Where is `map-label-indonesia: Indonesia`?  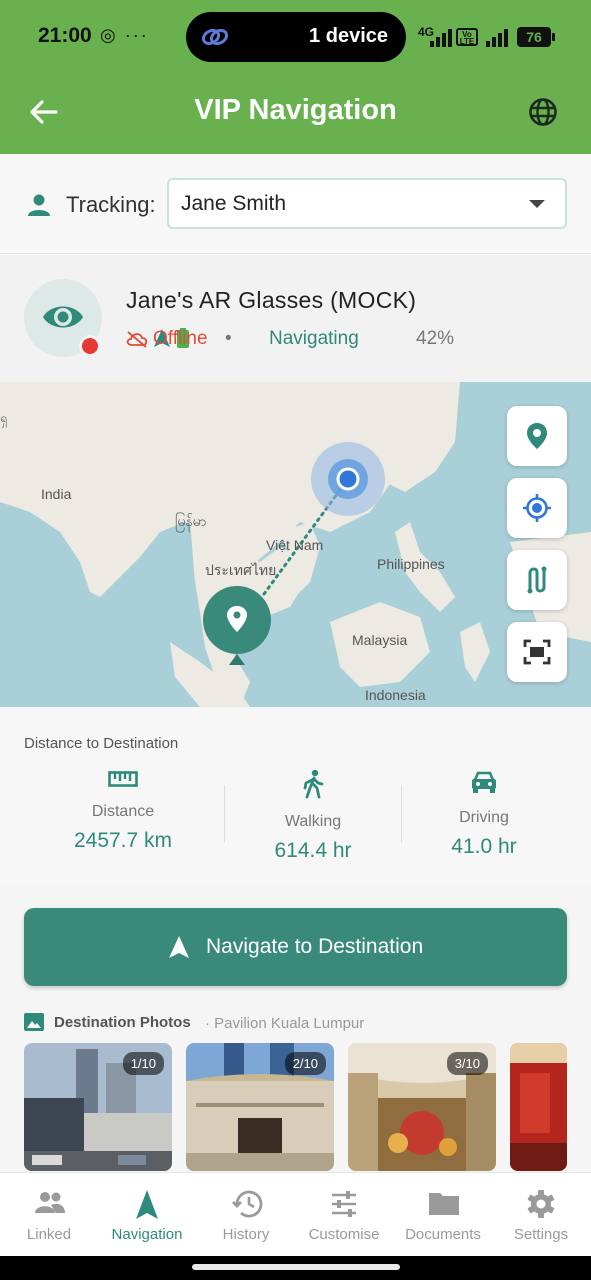
map-label-indonesia: Indonesia is located at coordinates (395, 695).